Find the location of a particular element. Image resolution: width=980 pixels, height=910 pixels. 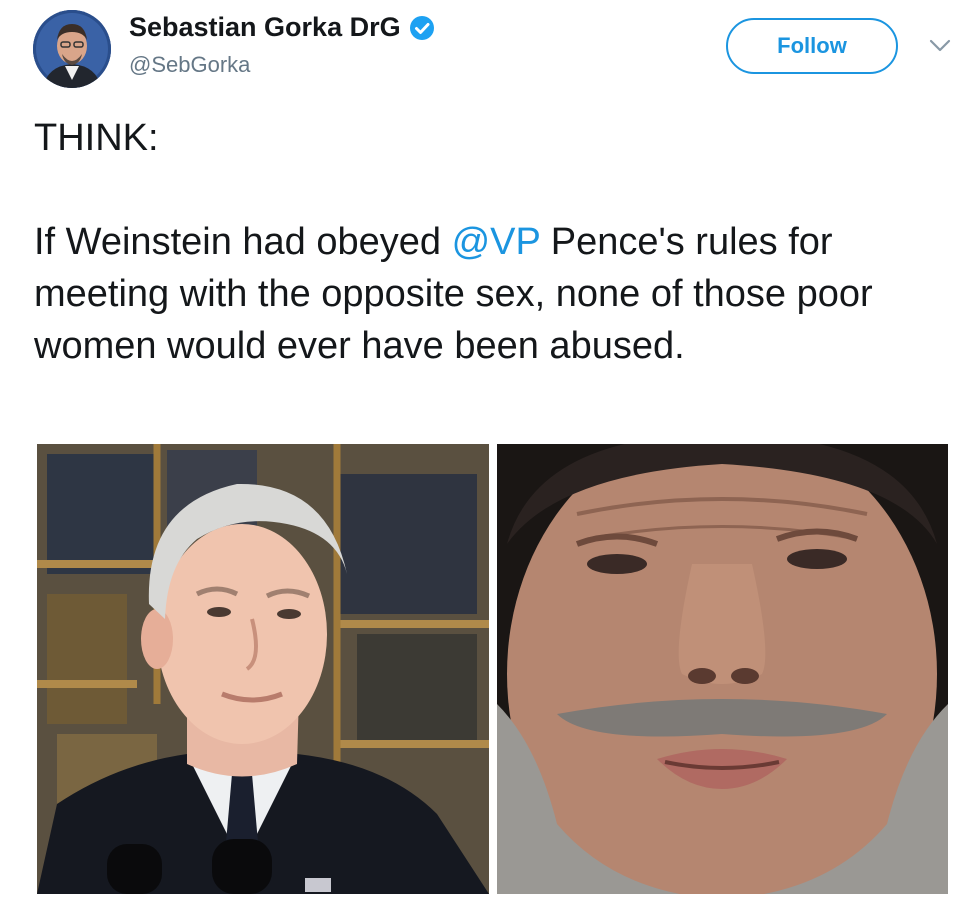

mention-link: @VP is located at coordinates (496, 242).